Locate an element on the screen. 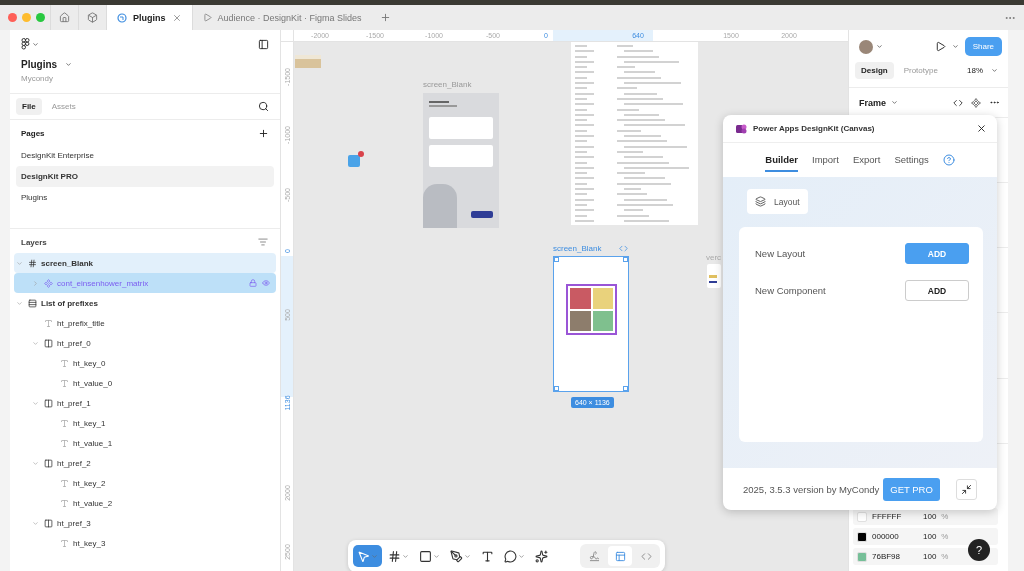 This screenshot has width=1024, height=571. color-hex: FFFFFF is located at coordinates (887, 516).